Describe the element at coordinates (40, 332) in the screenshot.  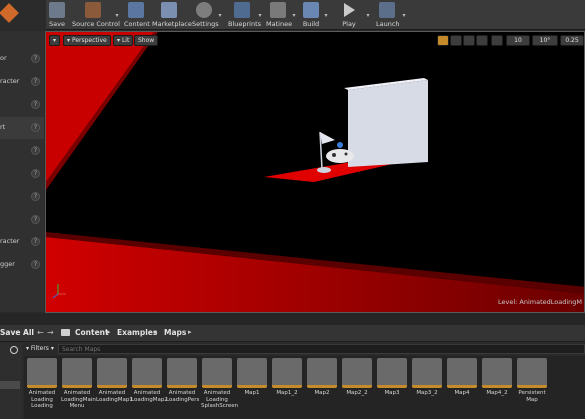
I see `back-icon: ←` at that location.